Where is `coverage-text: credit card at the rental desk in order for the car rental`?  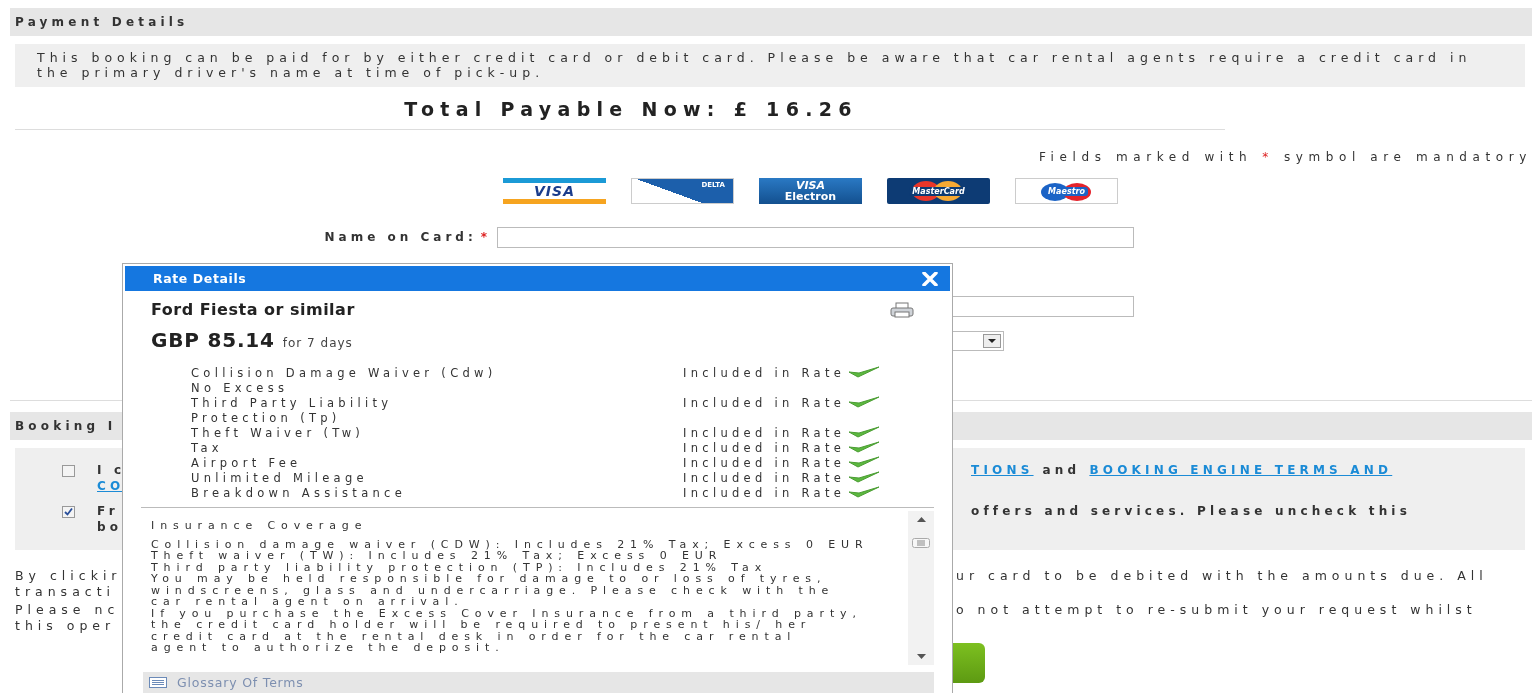 coverage-text: credit card at the rental desk in order for the car rental is located at coordinates (474, 636).